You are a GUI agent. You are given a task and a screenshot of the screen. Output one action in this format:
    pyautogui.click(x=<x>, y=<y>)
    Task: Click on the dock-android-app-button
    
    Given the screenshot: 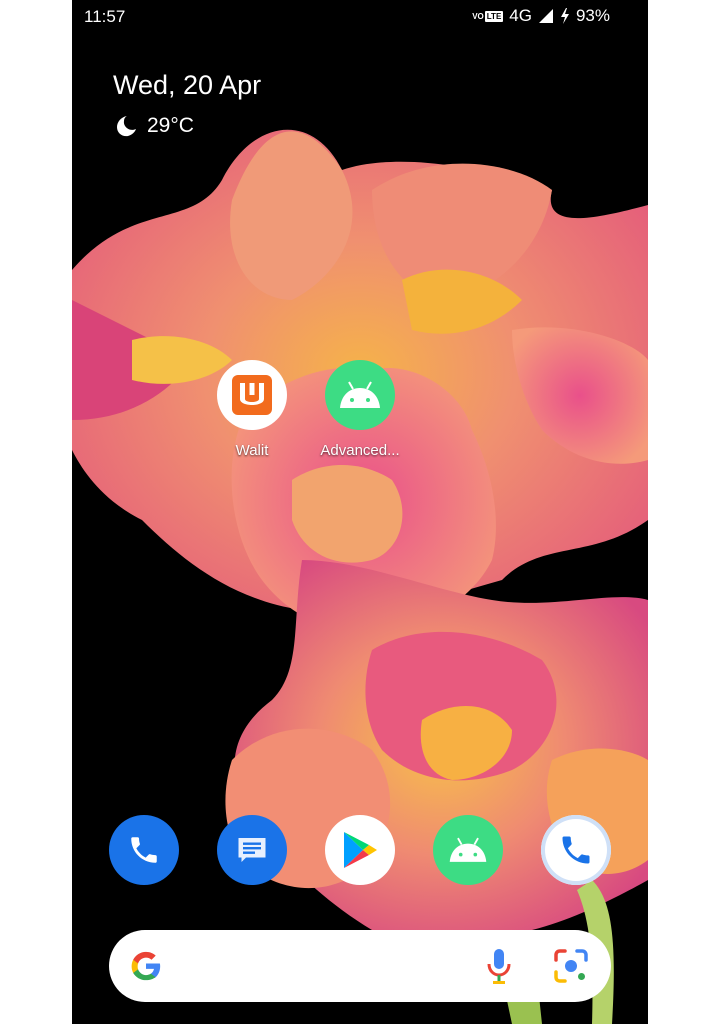 What is the action you would take?
    pyautogui.click(x=468, y=850)
    